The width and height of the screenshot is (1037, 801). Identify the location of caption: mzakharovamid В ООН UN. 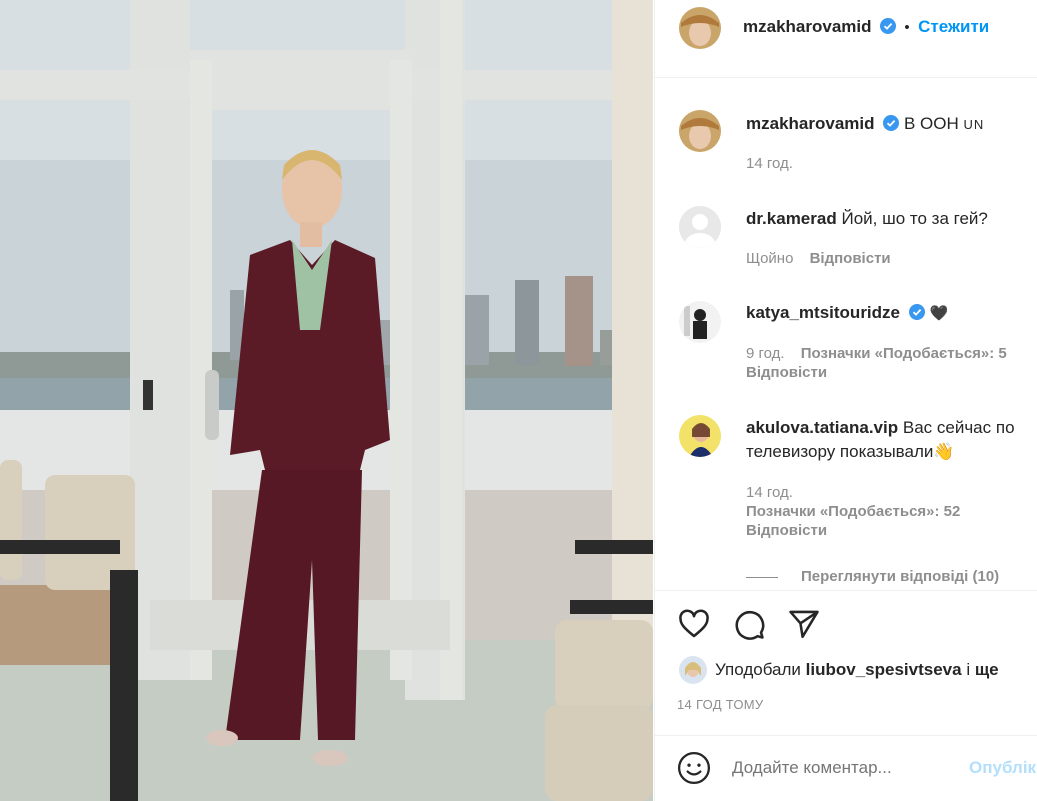
(865, 124).